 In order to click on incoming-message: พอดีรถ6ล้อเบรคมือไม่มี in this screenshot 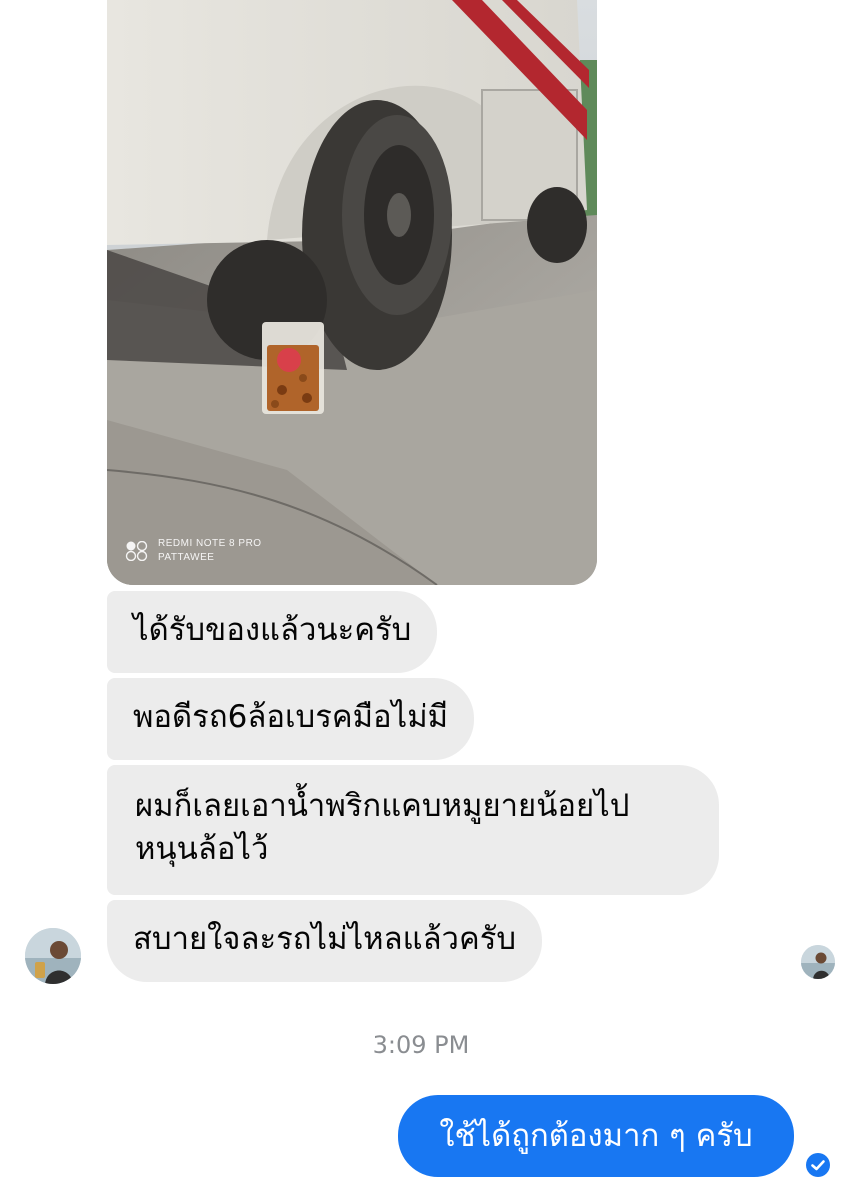, I will do `click(291, 719)`.